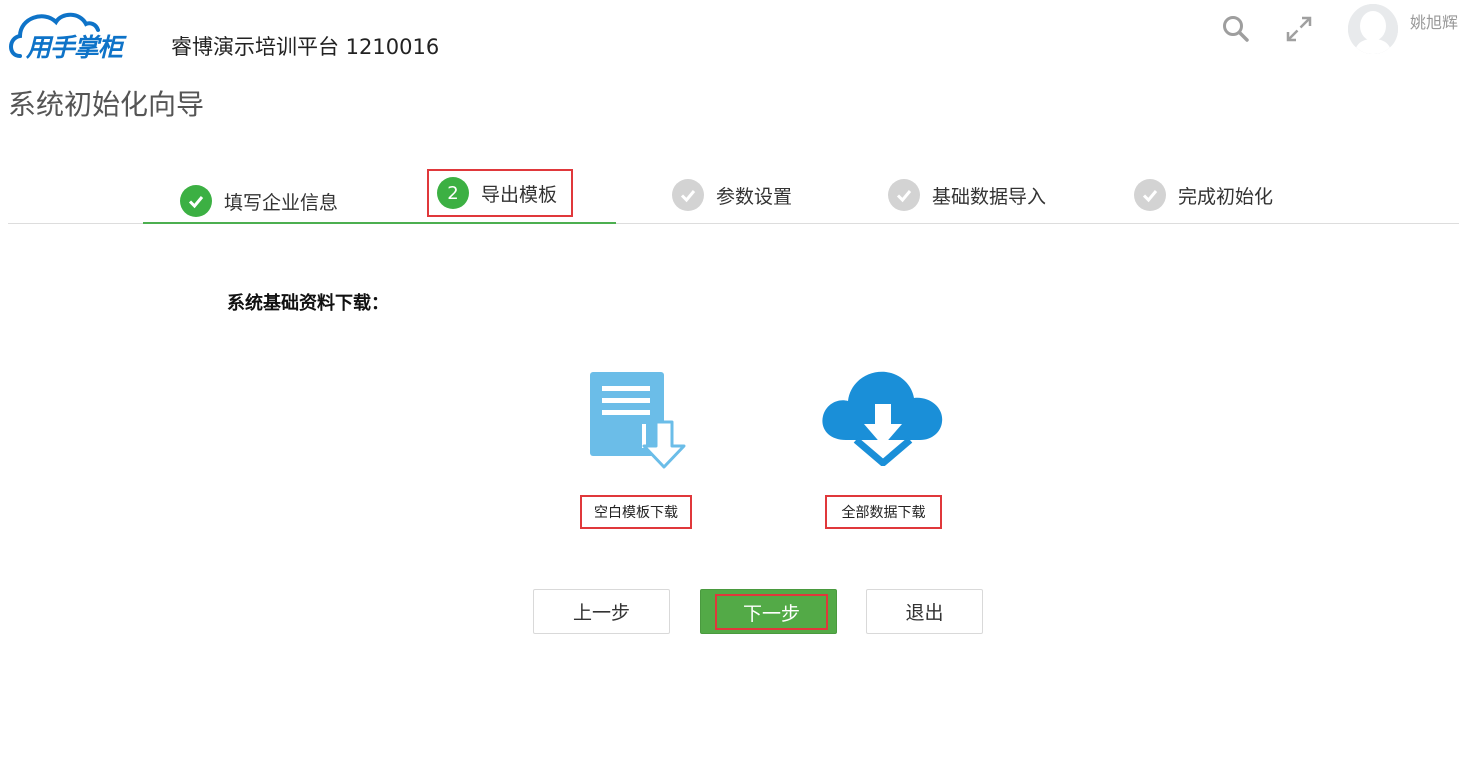  Describe the element at coordinates (1236, 29) in the screenshot. I see `search-icon` at that location.